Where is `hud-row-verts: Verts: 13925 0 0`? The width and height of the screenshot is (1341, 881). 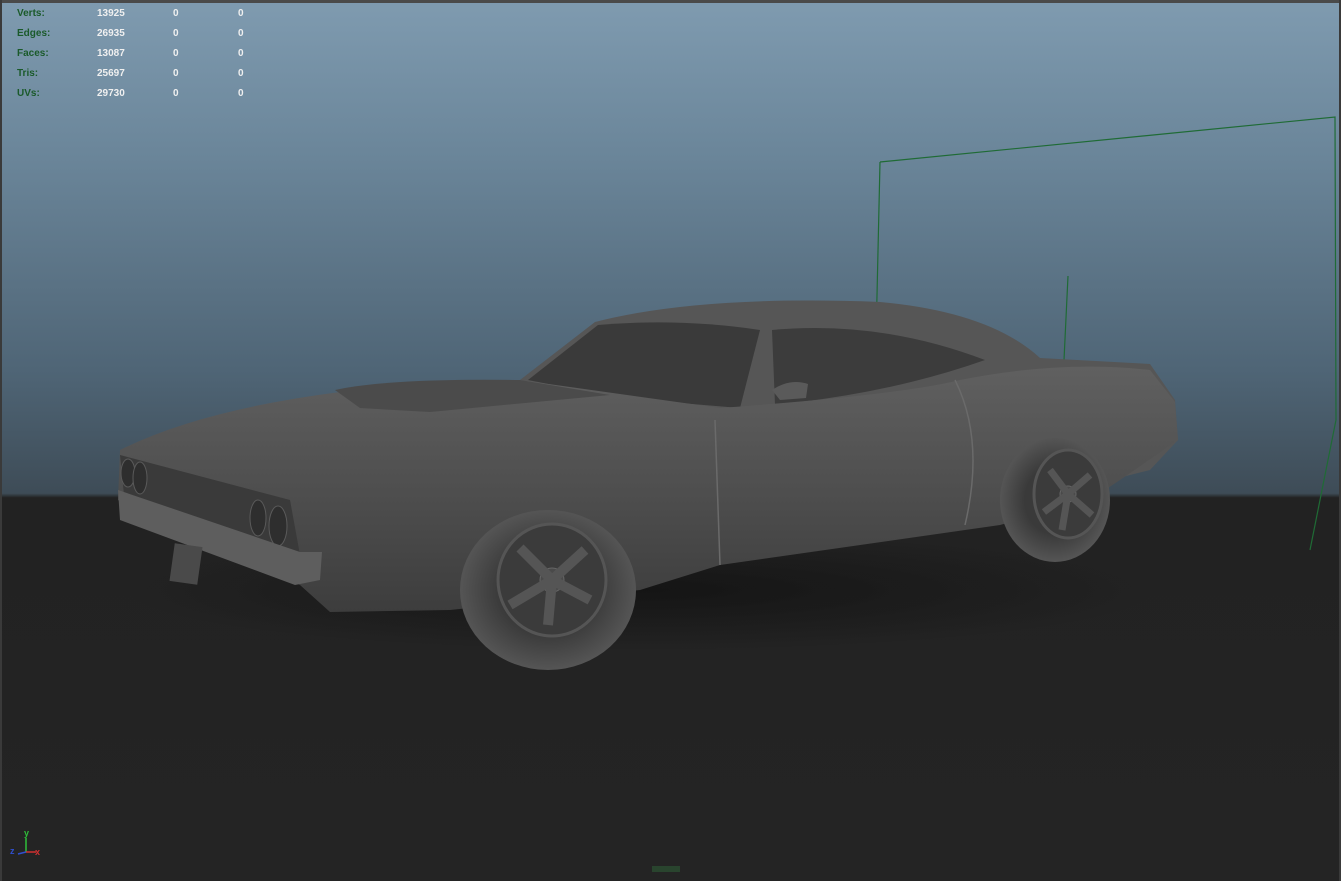 hud-row-verts: Verts: 13925 0 0 is located at coordinates (147, 14).